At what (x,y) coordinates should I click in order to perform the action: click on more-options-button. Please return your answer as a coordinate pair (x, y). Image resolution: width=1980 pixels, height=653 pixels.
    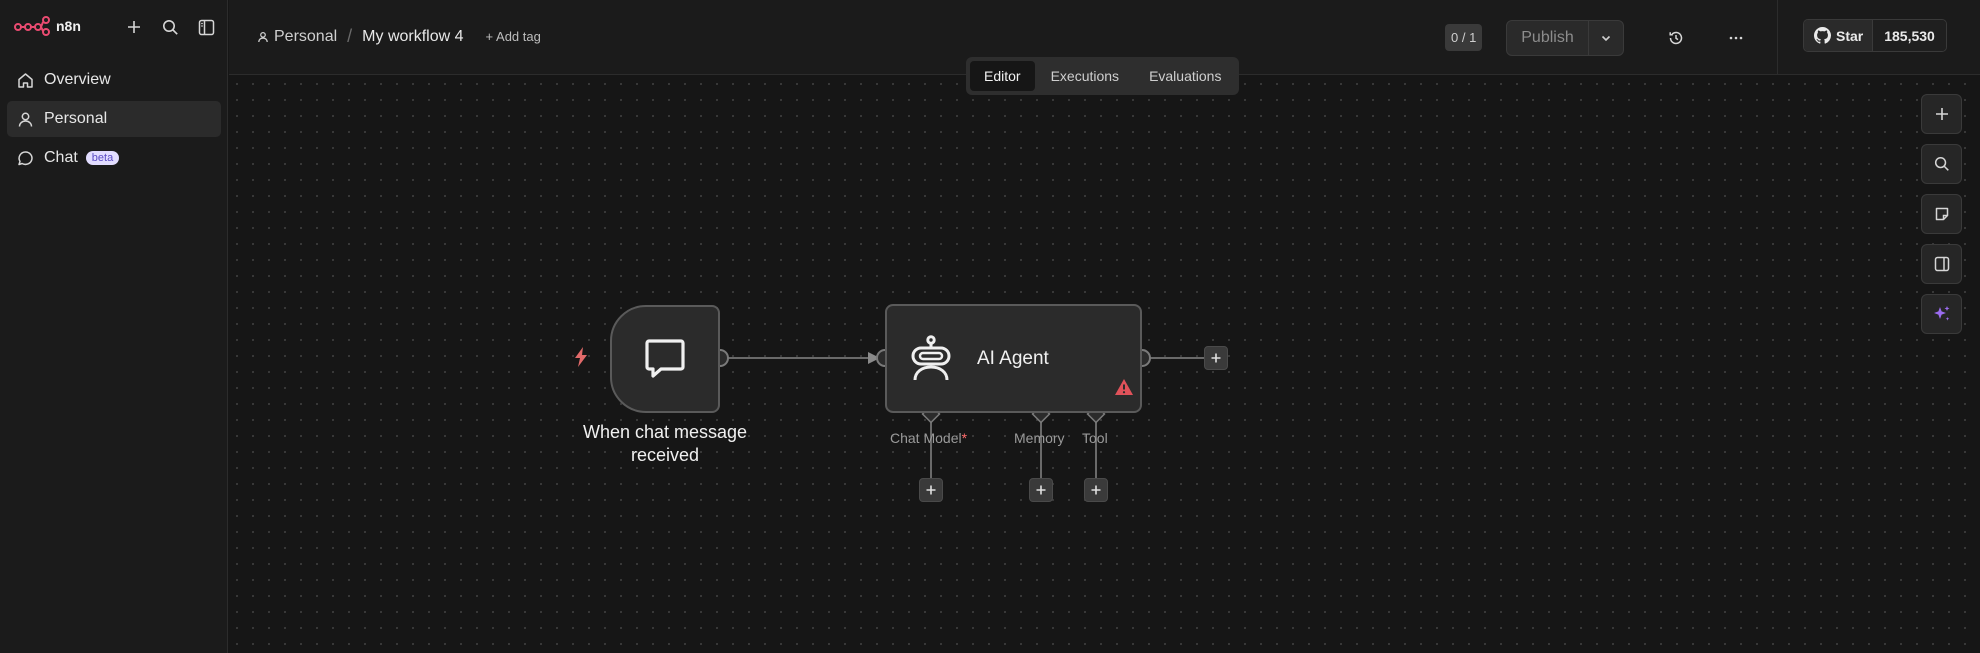
    Looking at the image, I should click on (1736, 38).